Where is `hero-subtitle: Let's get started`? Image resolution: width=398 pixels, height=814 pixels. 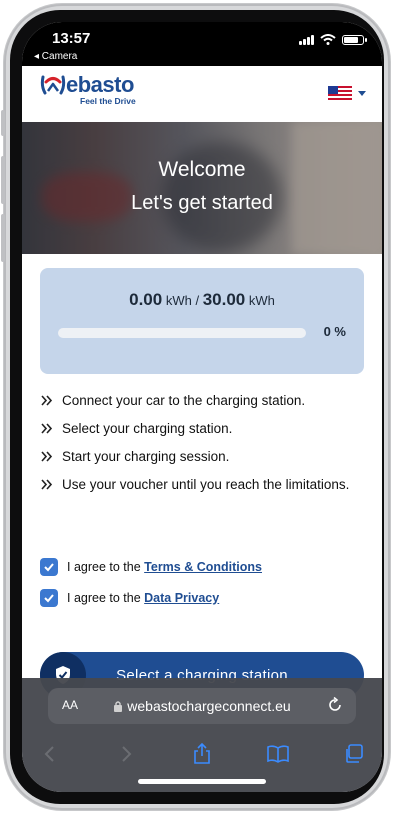
hero-subtitle: Let's get started is located at coordinates (202, 203).